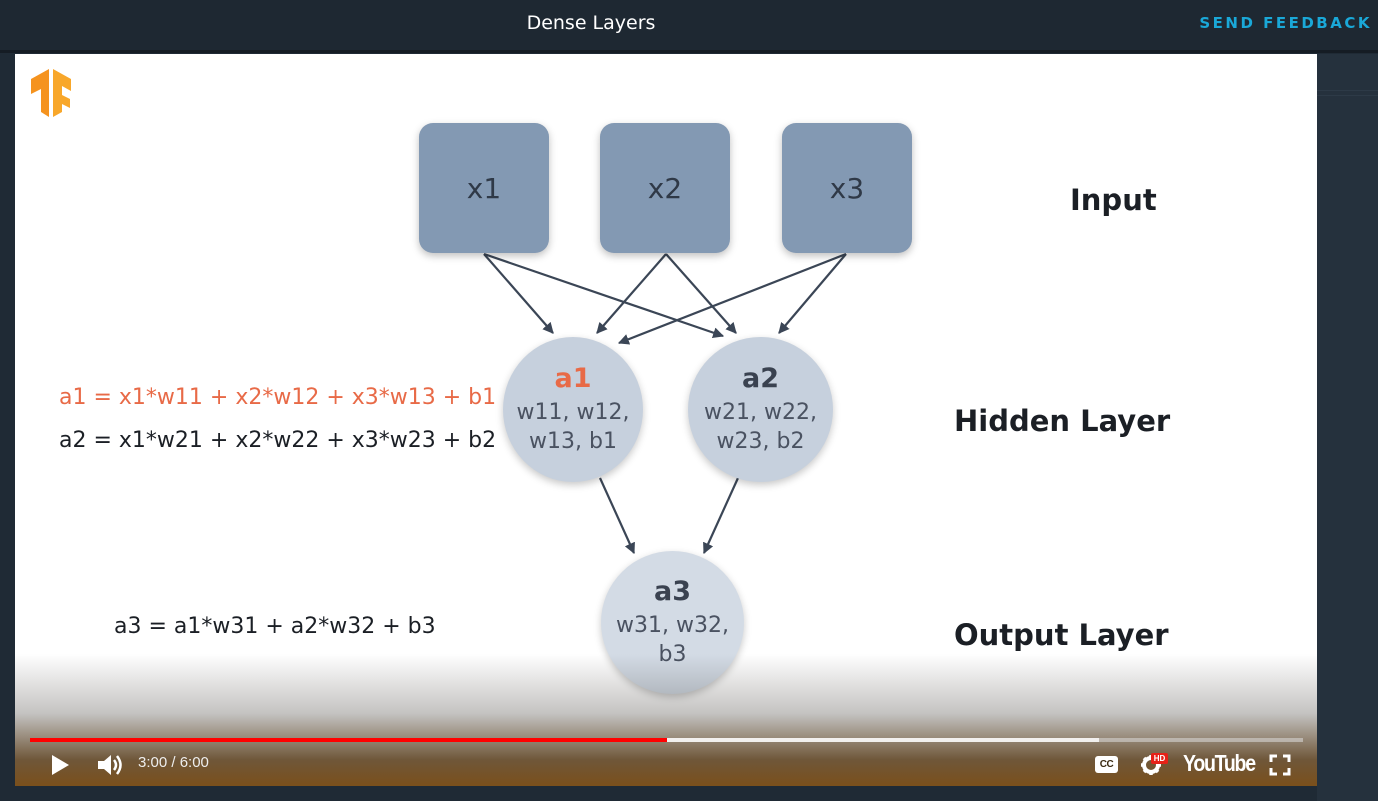  I want to click on page-title: Dense Layers, so click(591, 23).